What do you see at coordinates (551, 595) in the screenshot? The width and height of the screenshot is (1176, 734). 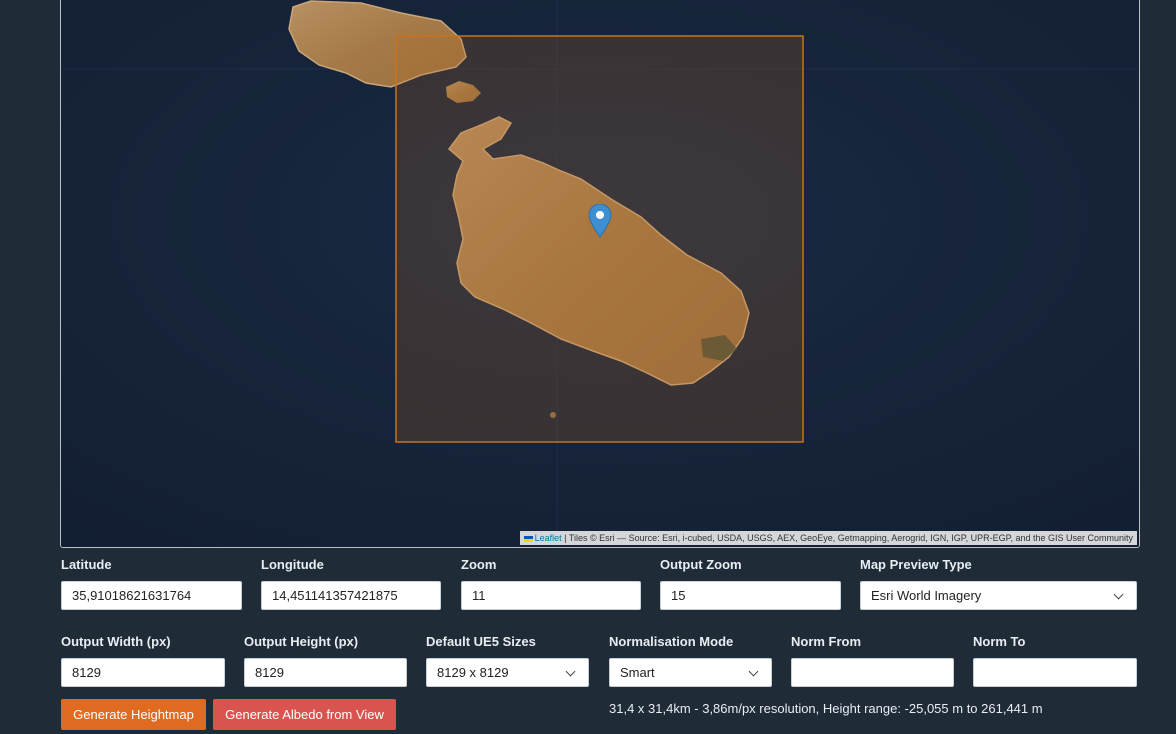 I see `zoom-input: 11` at bounding box center [551, 595].